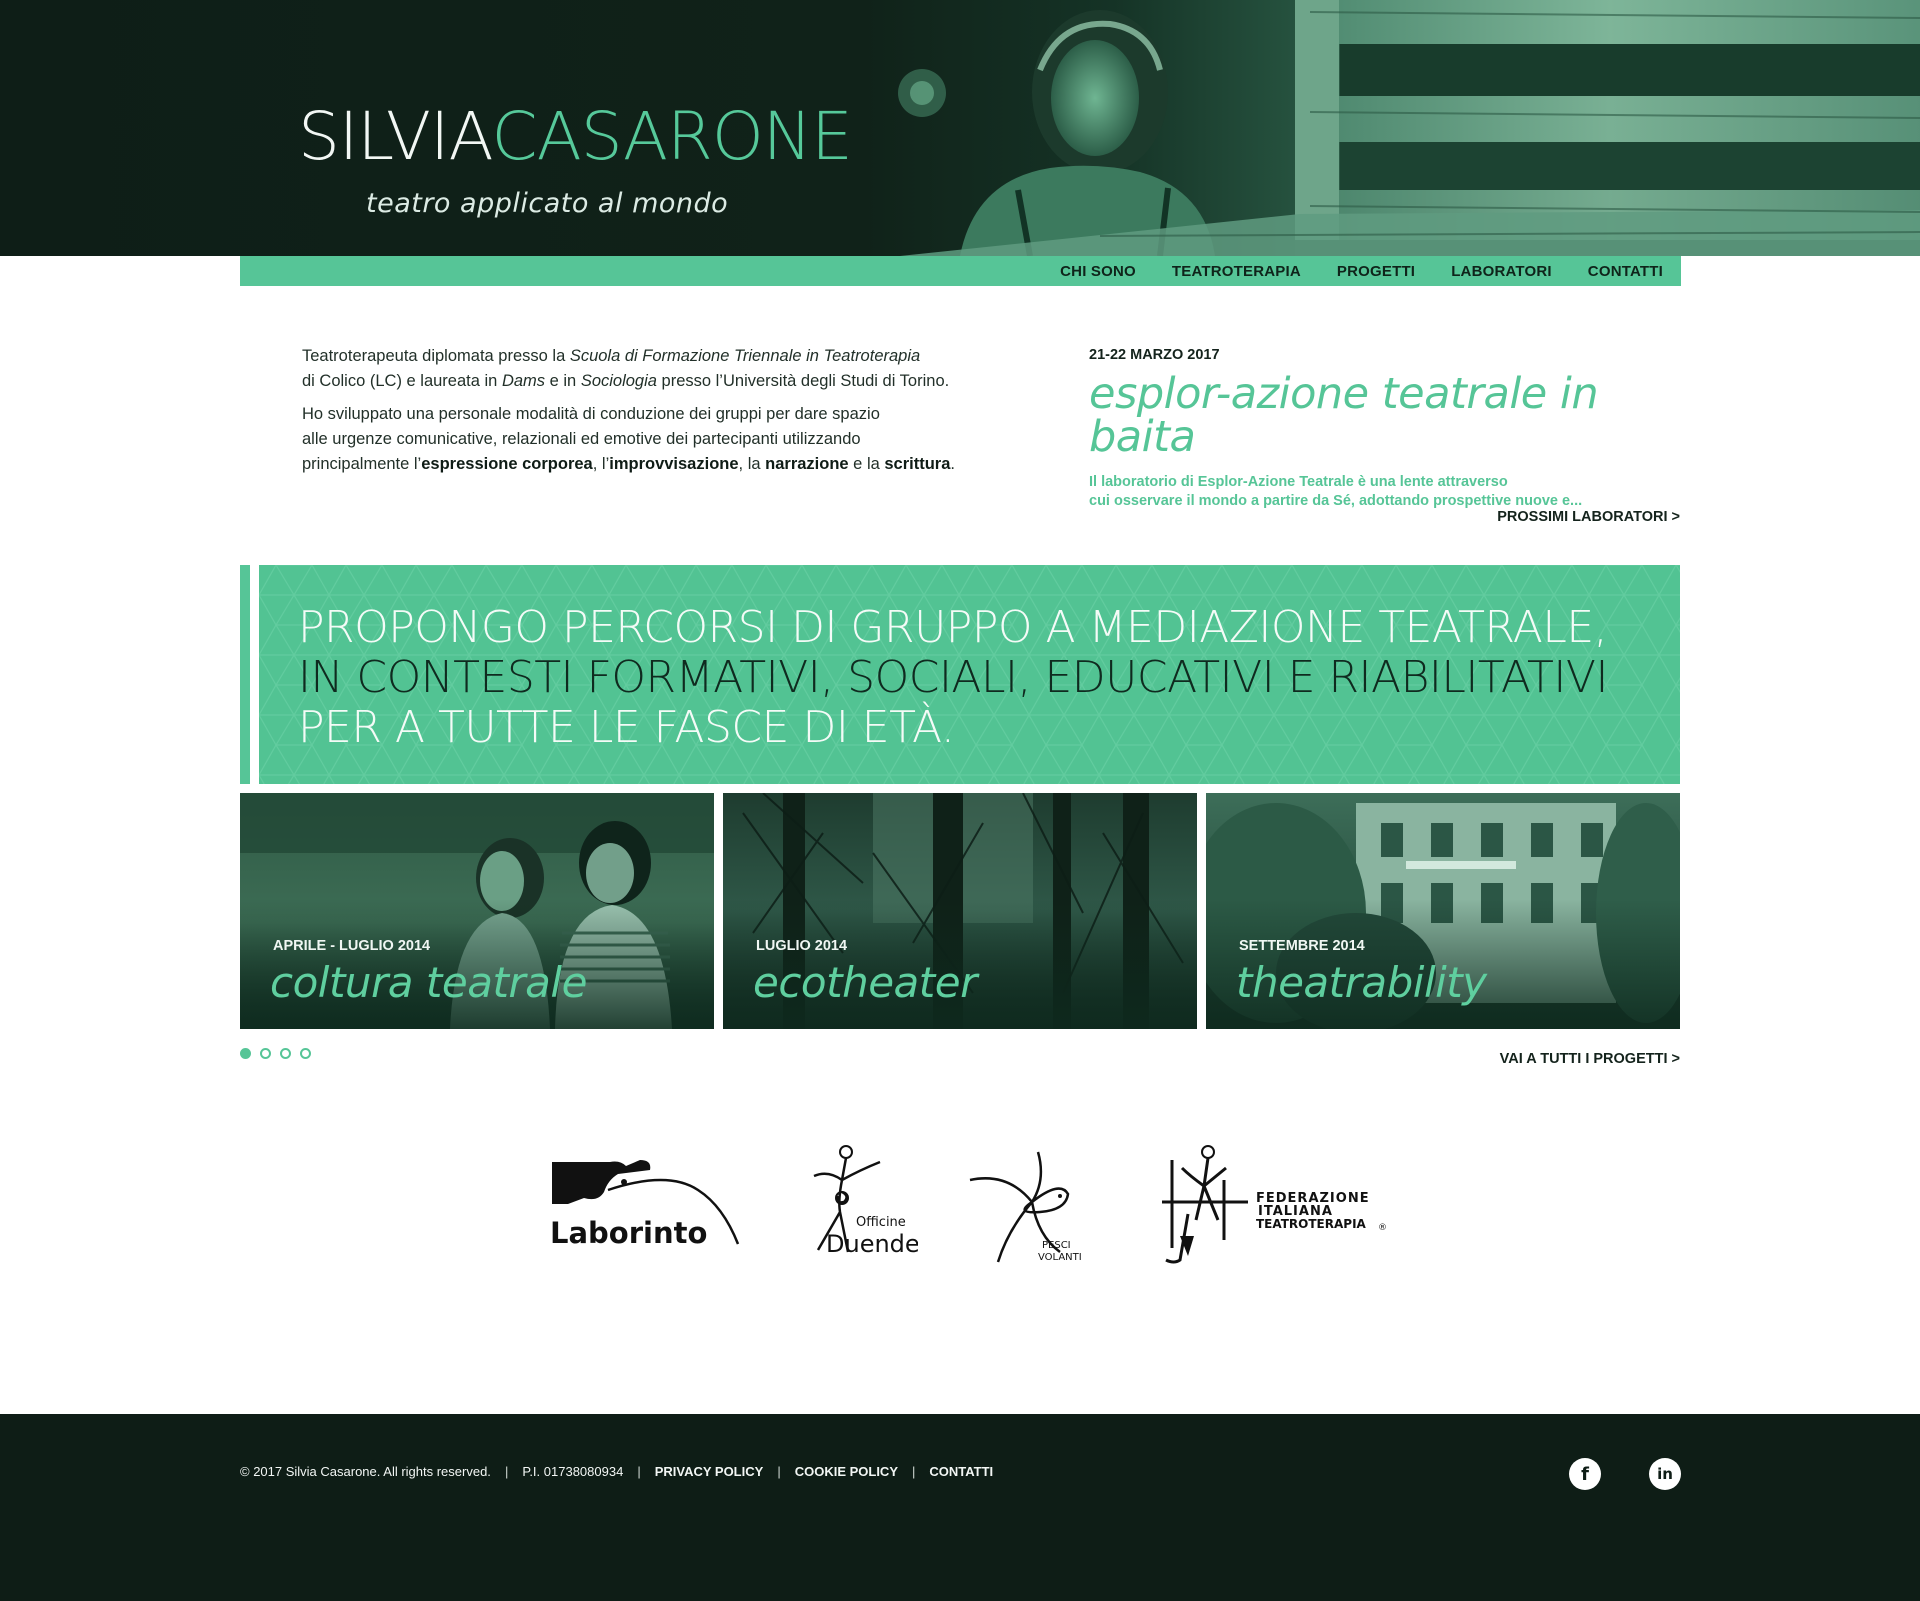 This screenshot has width=1920, height=1601. I want to click on linkedin-icon: in, so click(1665, 1474).